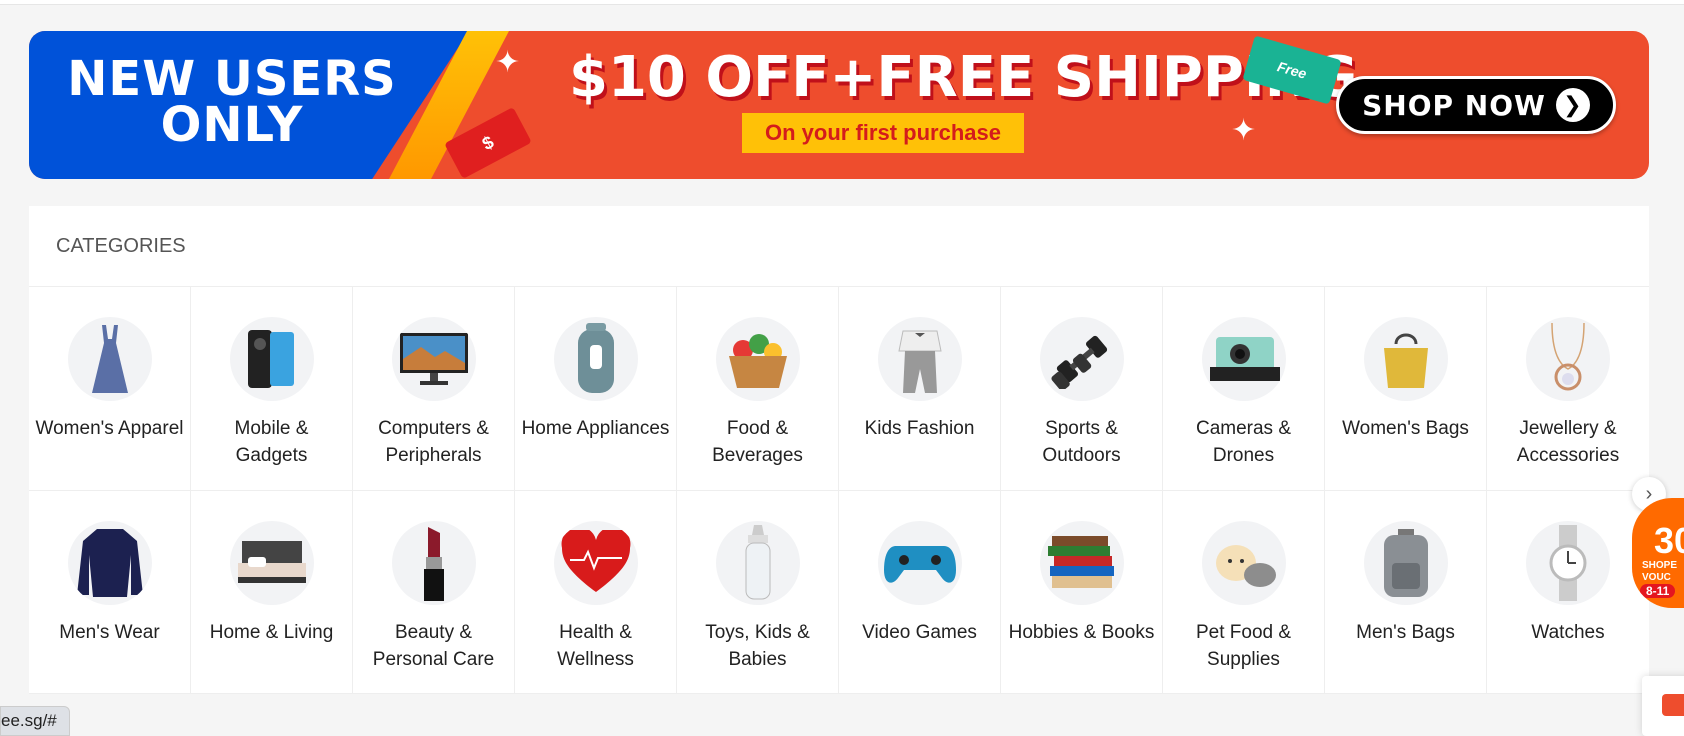  Describe the element at coordinates (595, 428) in the screenshot. I see `category-label: Home Appliances` at that location.